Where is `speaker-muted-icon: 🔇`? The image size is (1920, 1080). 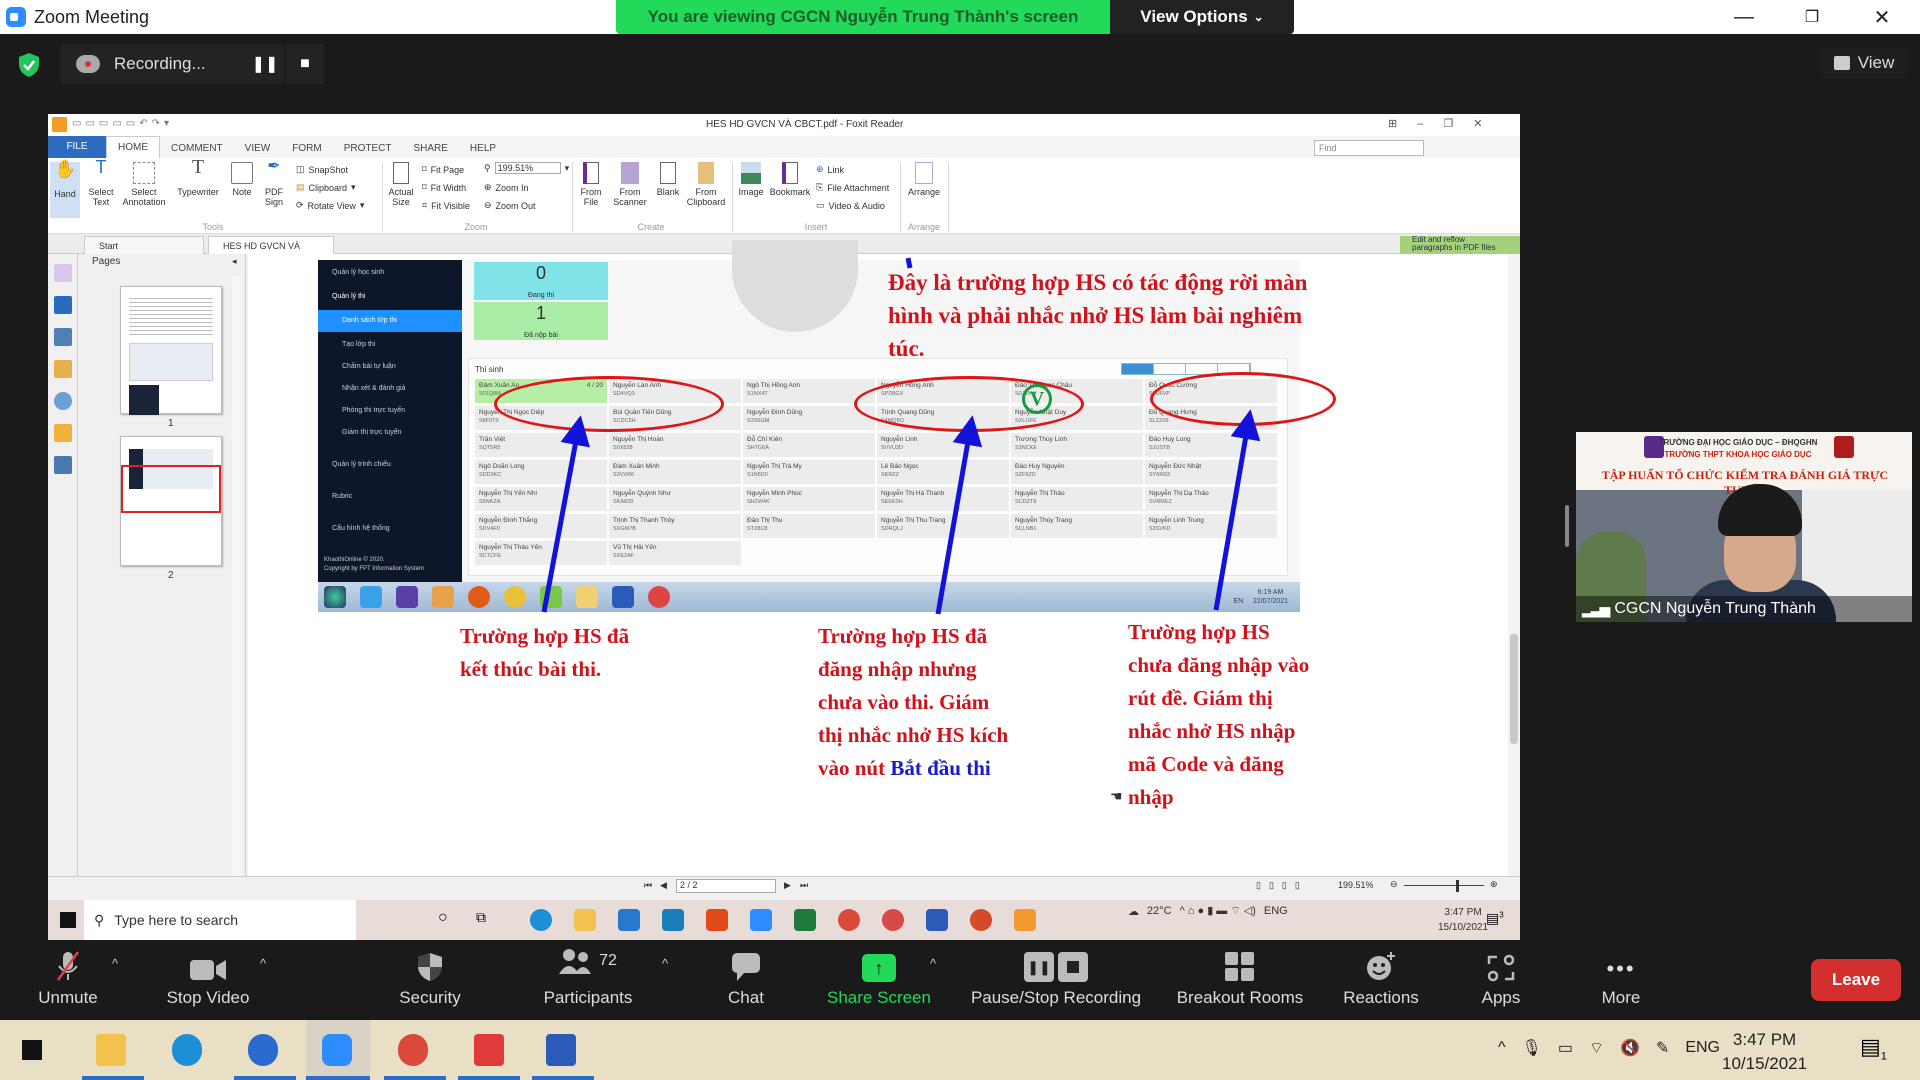 speaker-muted-icon: 🔇 is located at coordinates (1630, 1048).